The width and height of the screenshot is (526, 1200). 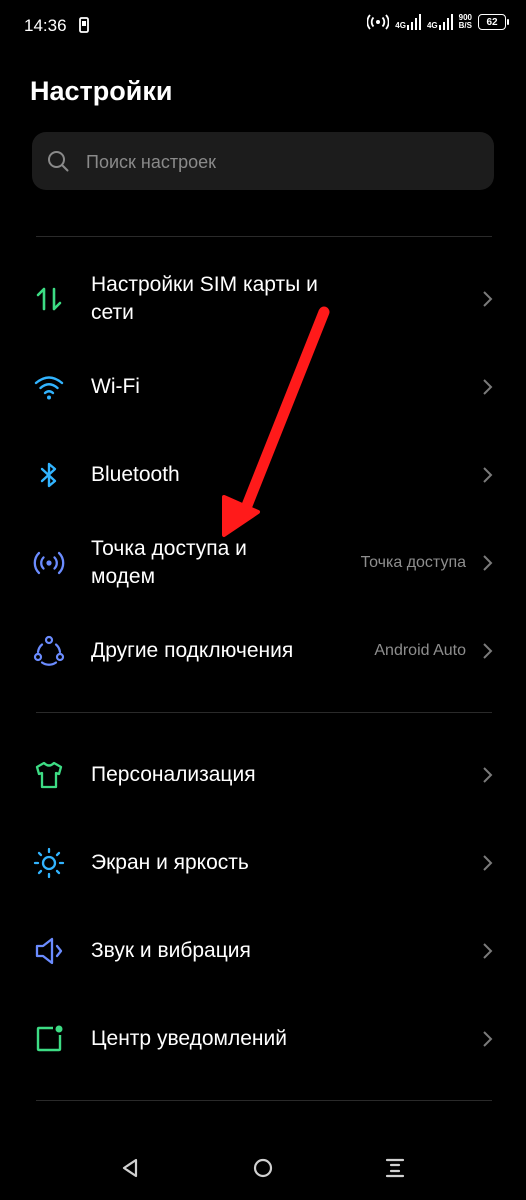 What do you see at coordinates (263, 27) in the screenshot?
I see `status-bar: 14:36 4G 4G 900 B/S 62` at bounding box center [263, 27].